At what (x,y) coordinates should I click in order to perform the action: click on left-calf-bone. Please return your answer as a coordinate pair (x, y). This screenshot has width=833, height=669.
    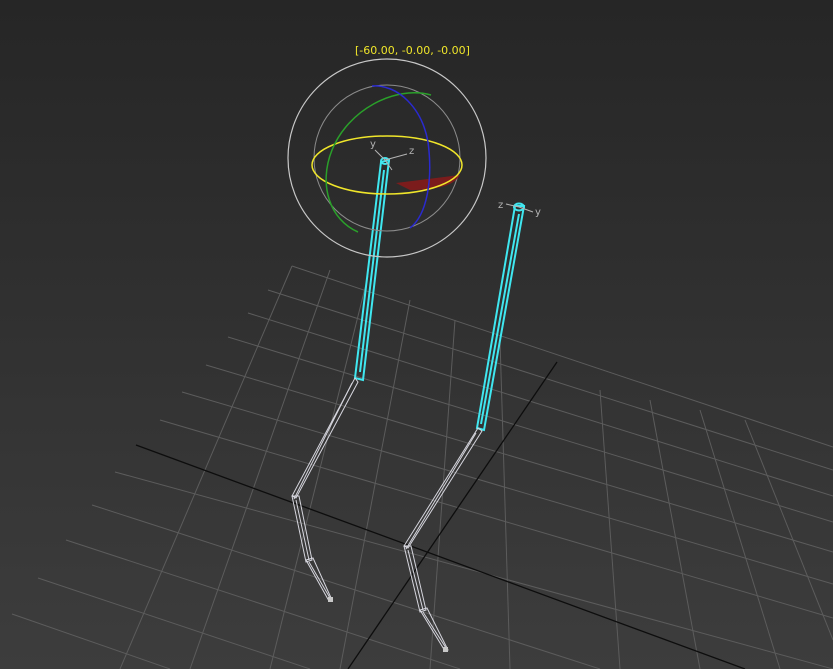
    Looking at the image, I should click on (325, 438).